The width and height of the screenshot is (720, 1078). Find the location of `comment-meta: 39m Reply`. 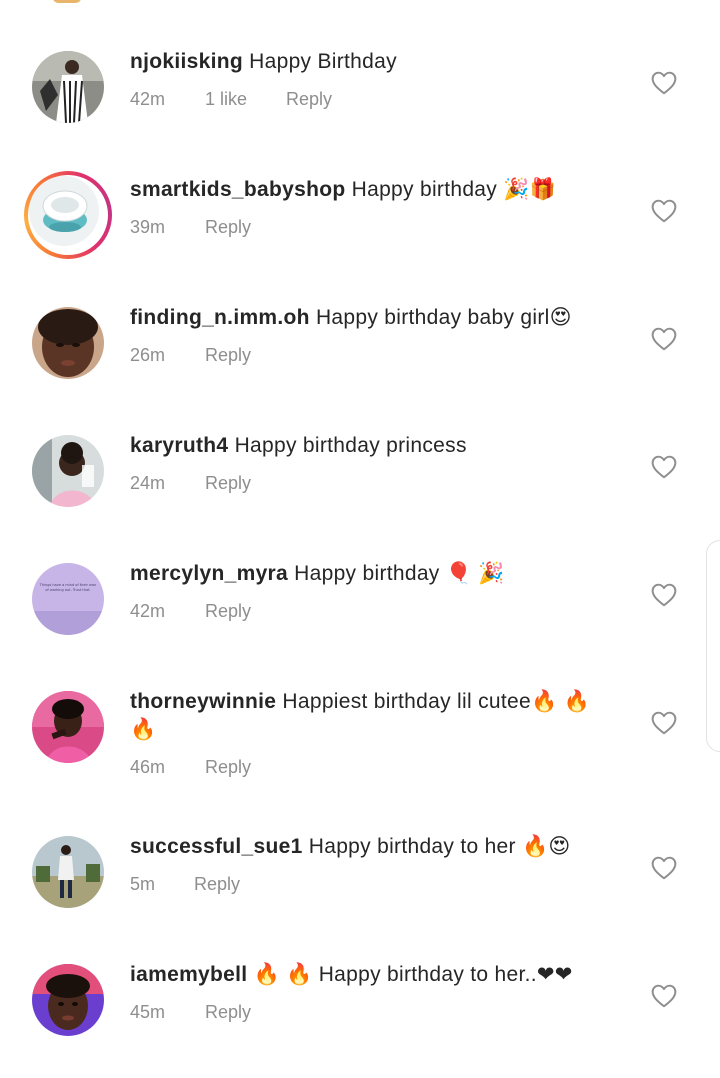

comment-meta: 39m Reply is located at coordinates (190, 227).